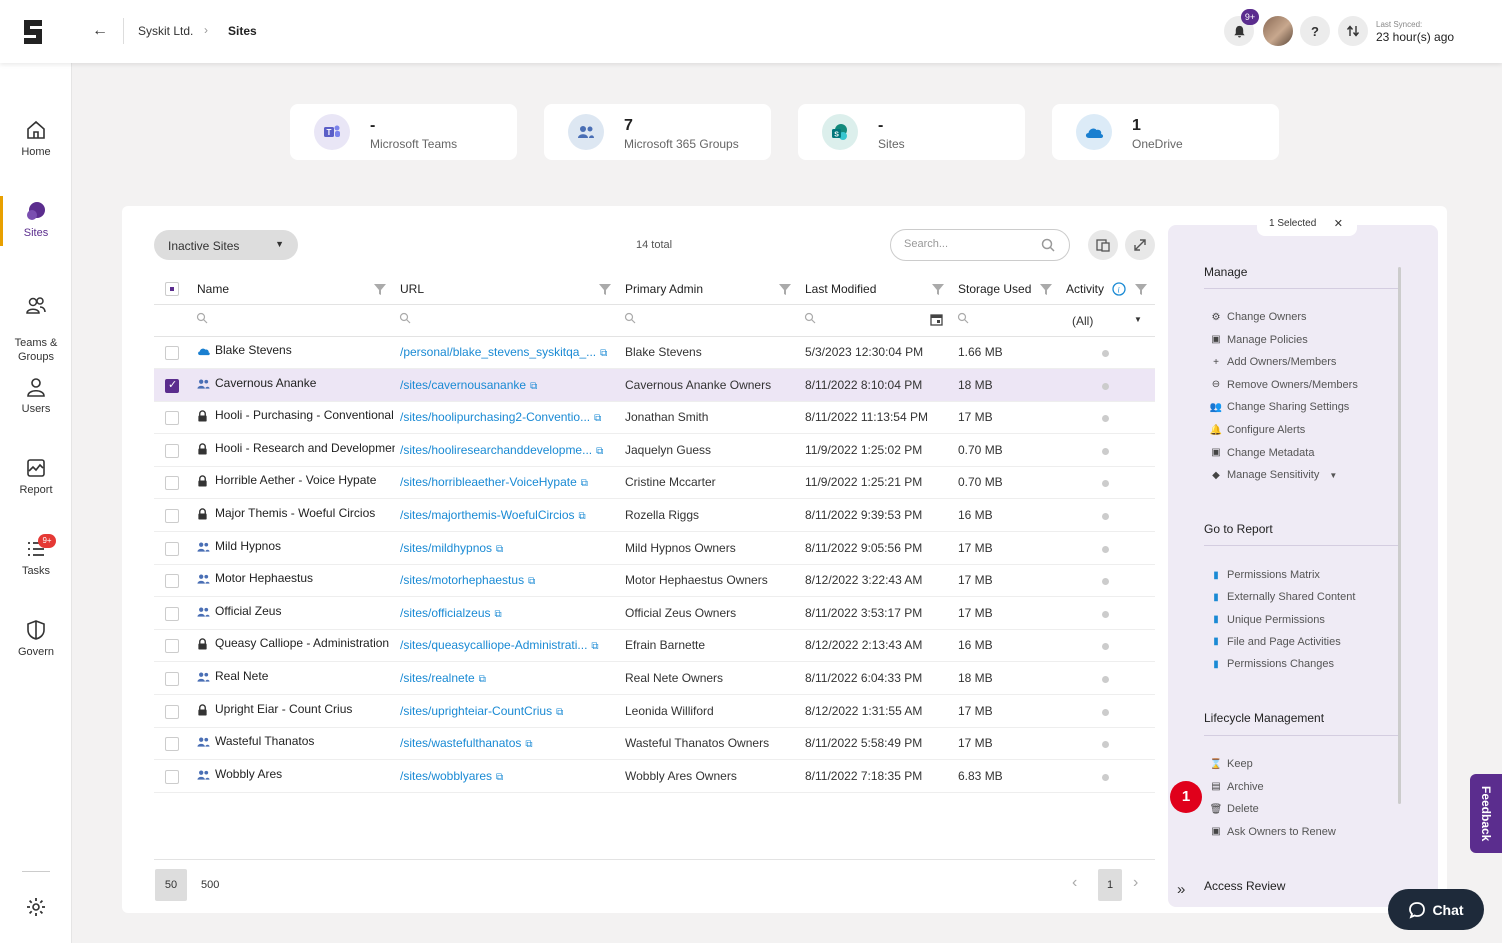  Describe the element at coordinates (501, 450) in the screenshot. I see `site-url-link: /sites/hooliresearchanddevelopme... ⧉` at that location.